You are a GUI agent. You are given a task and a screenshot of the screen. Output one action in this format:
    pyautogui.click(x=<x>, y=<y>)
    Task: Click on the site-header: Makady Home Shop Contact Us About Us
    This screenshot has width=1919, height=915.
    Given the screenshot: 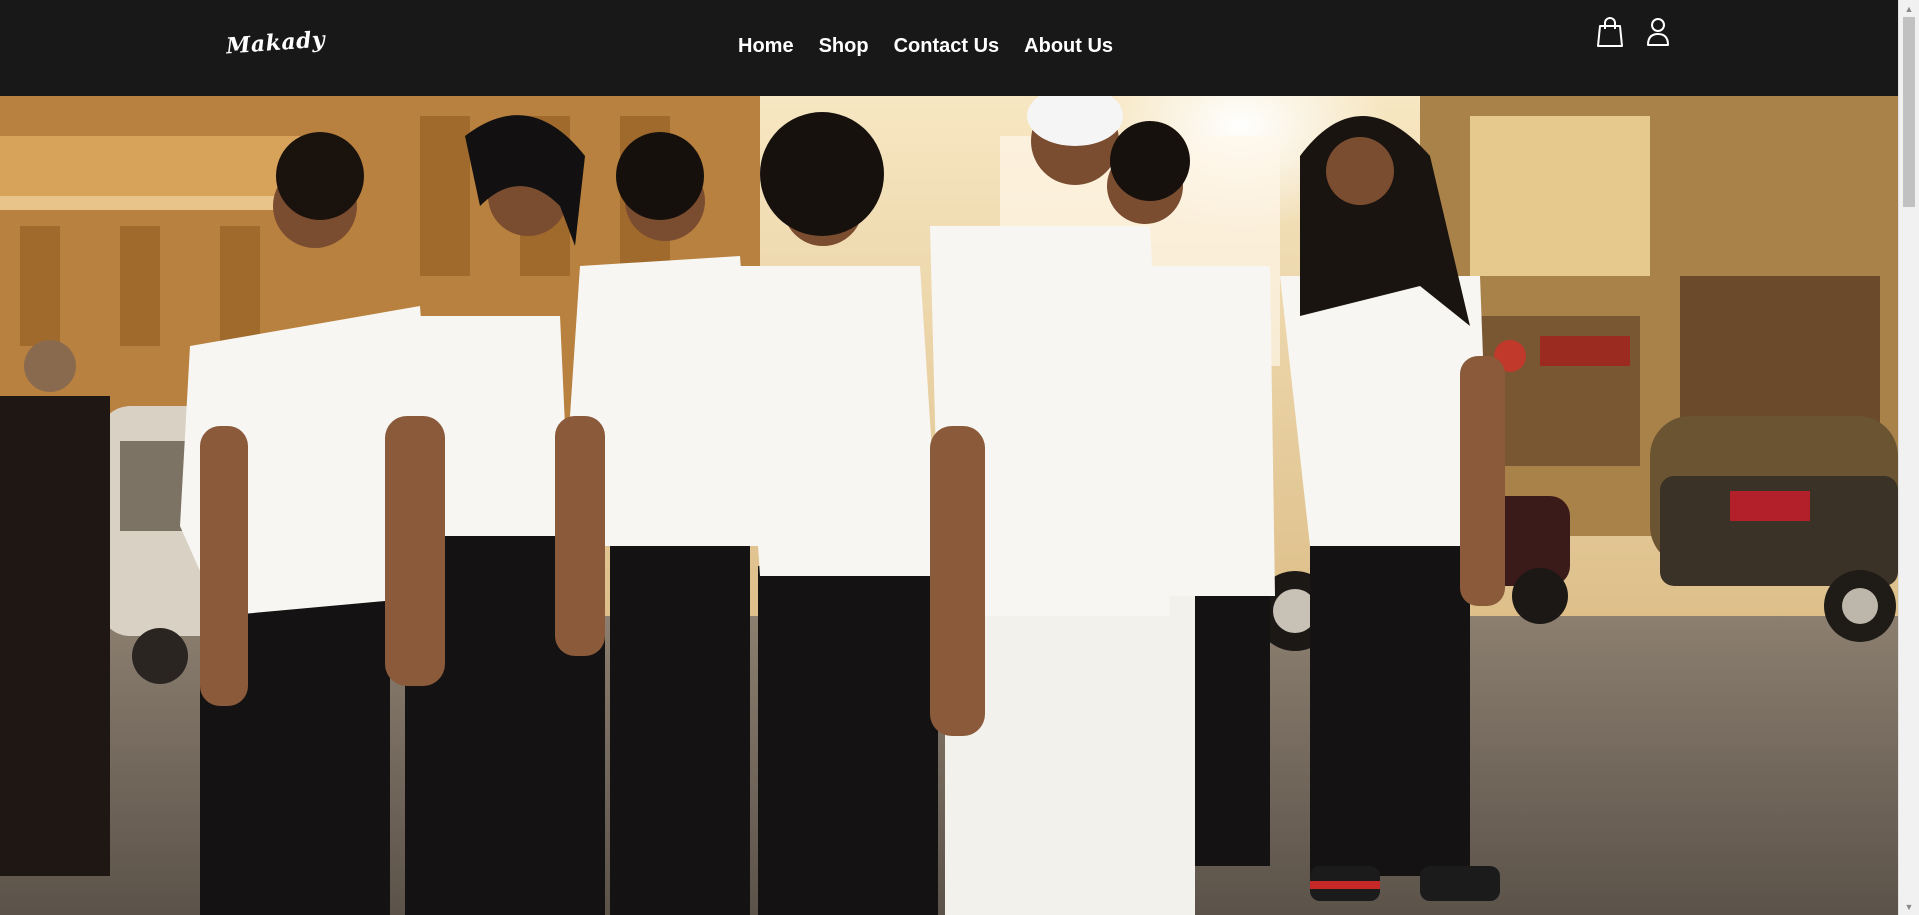 What is the action you would take?
    pyautogui.click(x=949, y=48)
    